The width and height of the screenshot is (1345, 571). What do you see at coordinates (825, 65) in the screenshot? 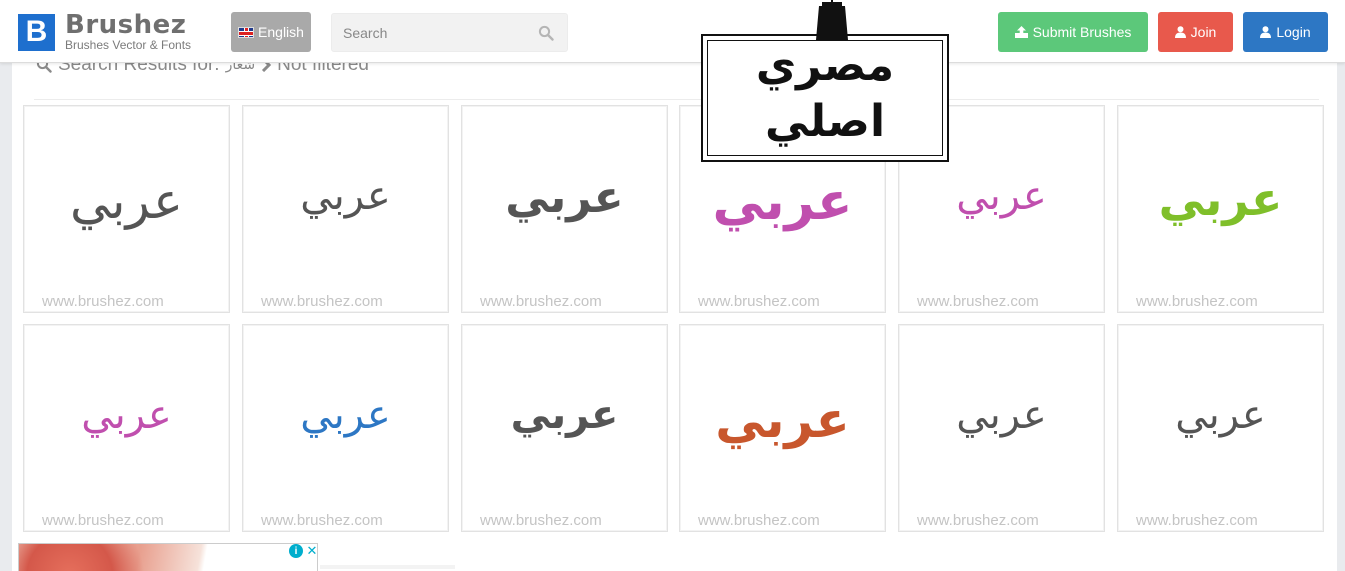
I see `stamp-line-1: مصري` at bounding box center [825, 65].